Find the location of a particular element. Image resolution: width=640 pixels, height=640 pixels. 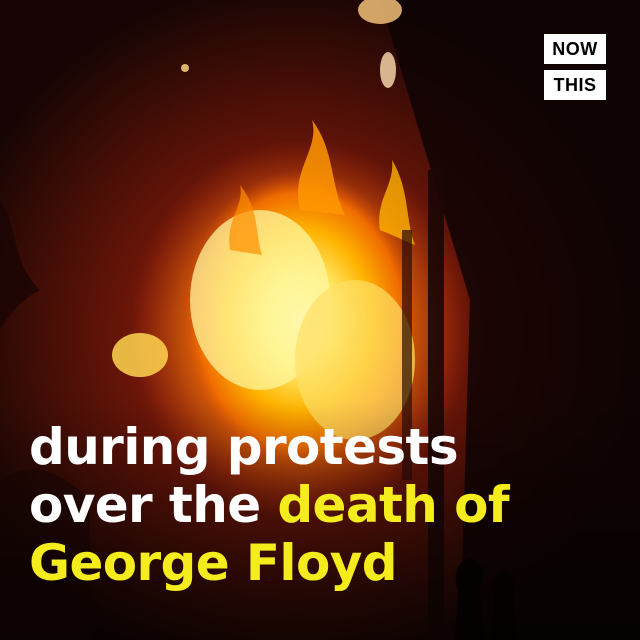

caption-line-2: over the death of is located at coordinates (324, 505).